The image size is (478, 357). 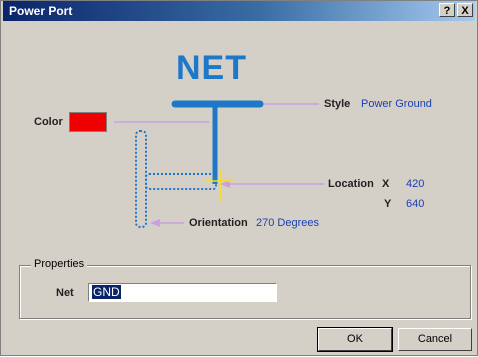 What do you see at coordinates (415, 204) in the screenshot?
I see `location-y-value: 640` at bounding box center [415, 204].